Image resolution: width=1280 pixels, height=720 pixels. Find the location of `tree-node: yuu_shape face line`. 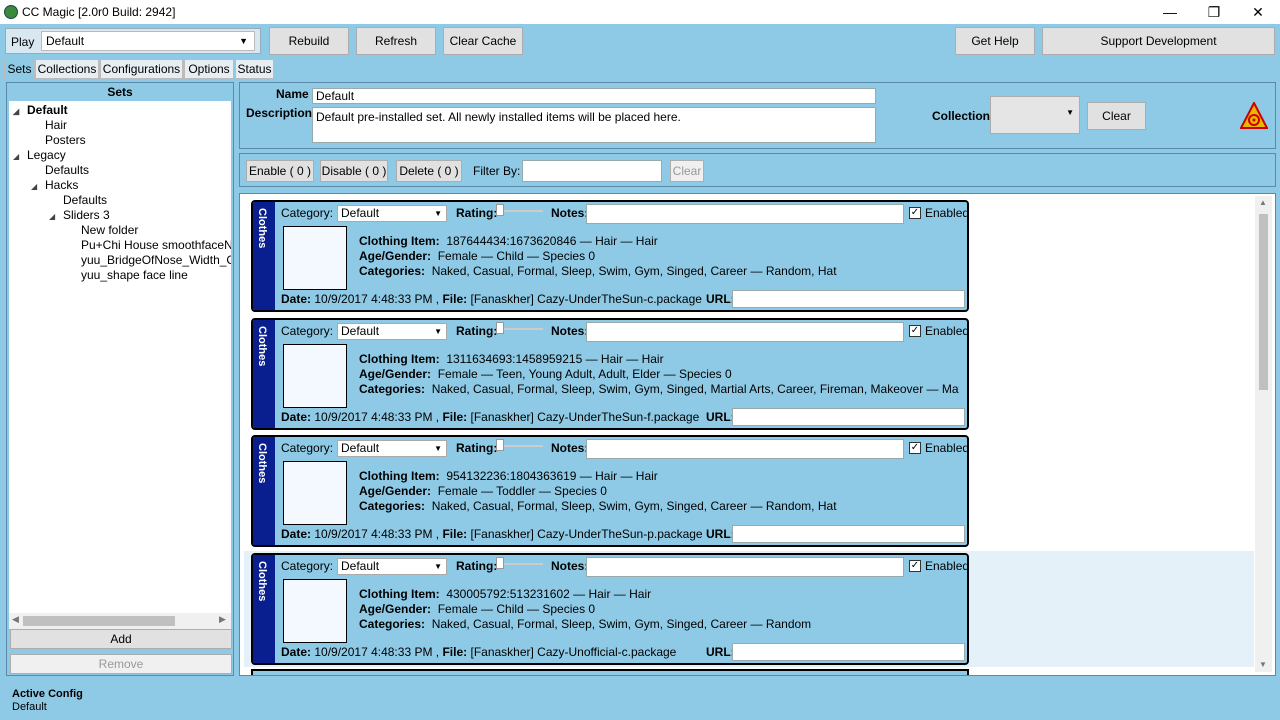

tree-node: yuu_shape face line is located at coordinates (127, 275).